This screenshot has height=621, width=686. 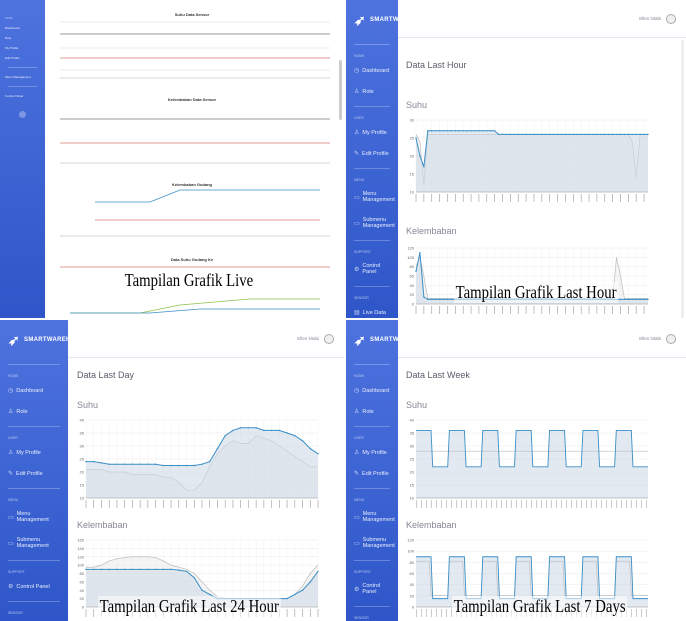 What do you see at coordinates (22, 96) in the screenshot?
I see `sidebar-item-control-panel: Control Panel` at bounding box center [22, 96].